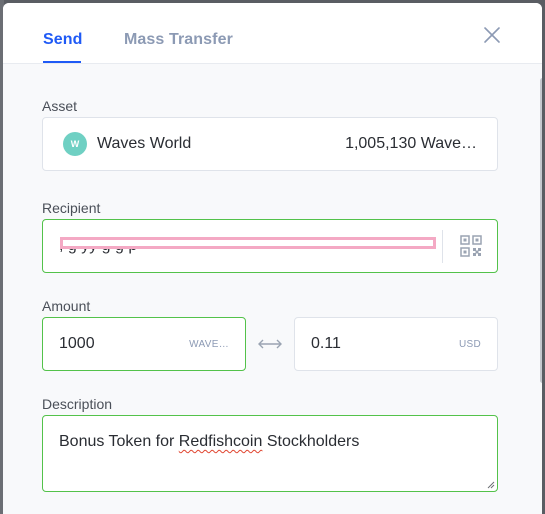 The height and width of the screenshot is (514, 545). I want to click on description-label: Description, so click(77, 404).